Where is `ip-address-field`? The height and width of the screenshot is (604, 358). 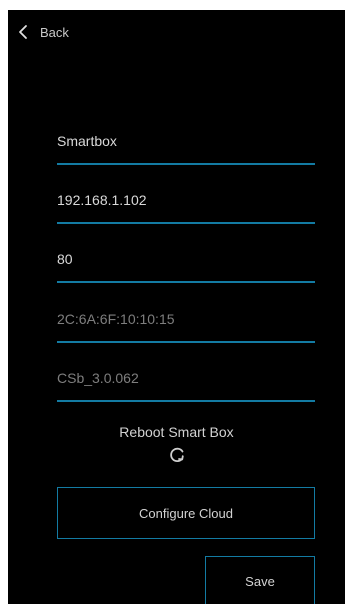 ip-address-field is located at coordinates (186, 204).